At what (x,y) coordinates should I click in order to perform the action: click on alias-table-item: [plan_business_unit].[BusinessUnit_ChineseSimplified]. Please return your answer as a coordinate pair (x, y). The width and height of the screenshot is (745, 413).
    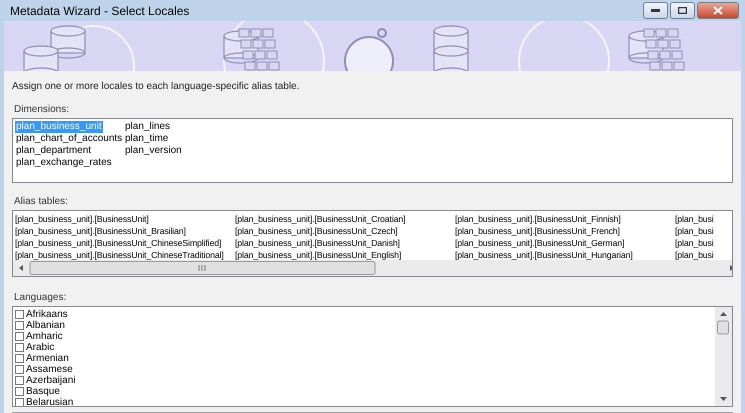
    Looking at the image, I should click on (118, 243).